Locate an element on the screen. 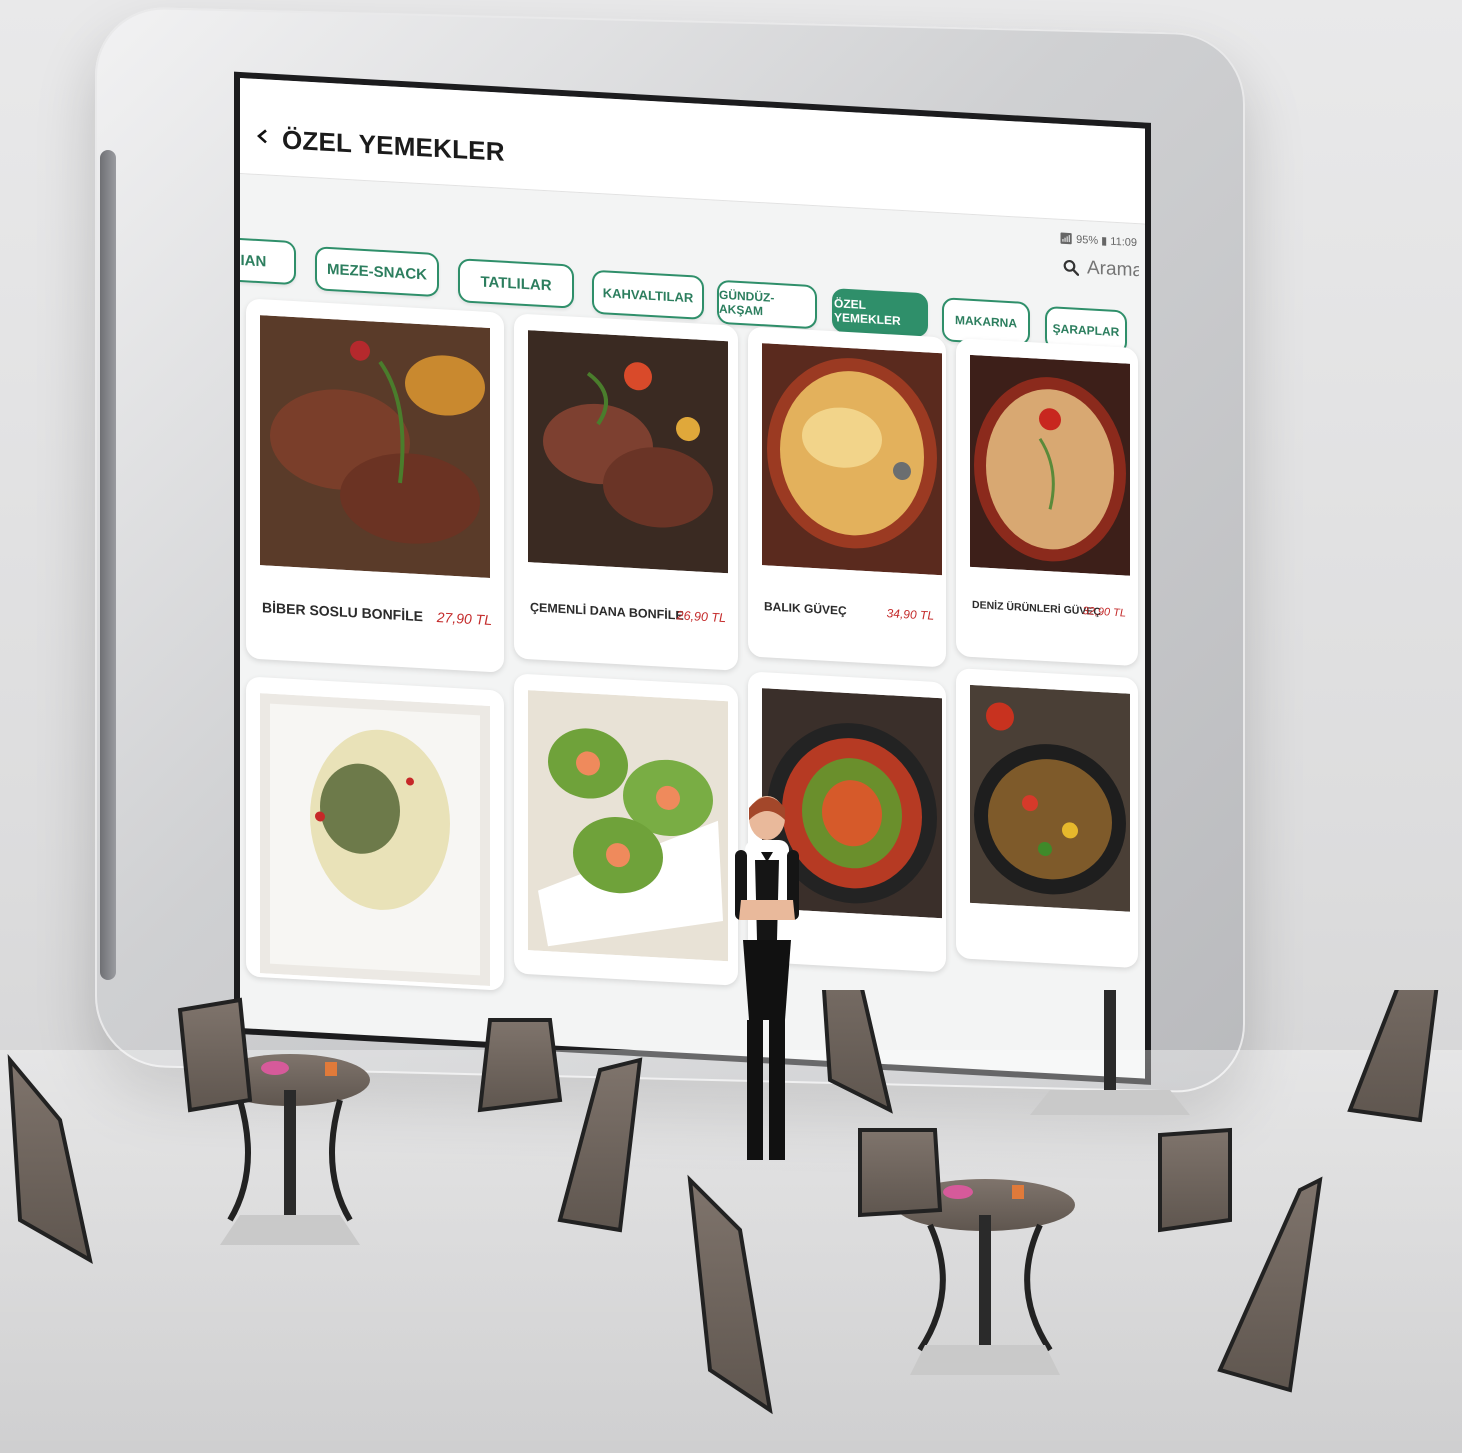 This screenshot has height=1453, width=1462. tablet-side-edge is located at coordinates (108, 565).